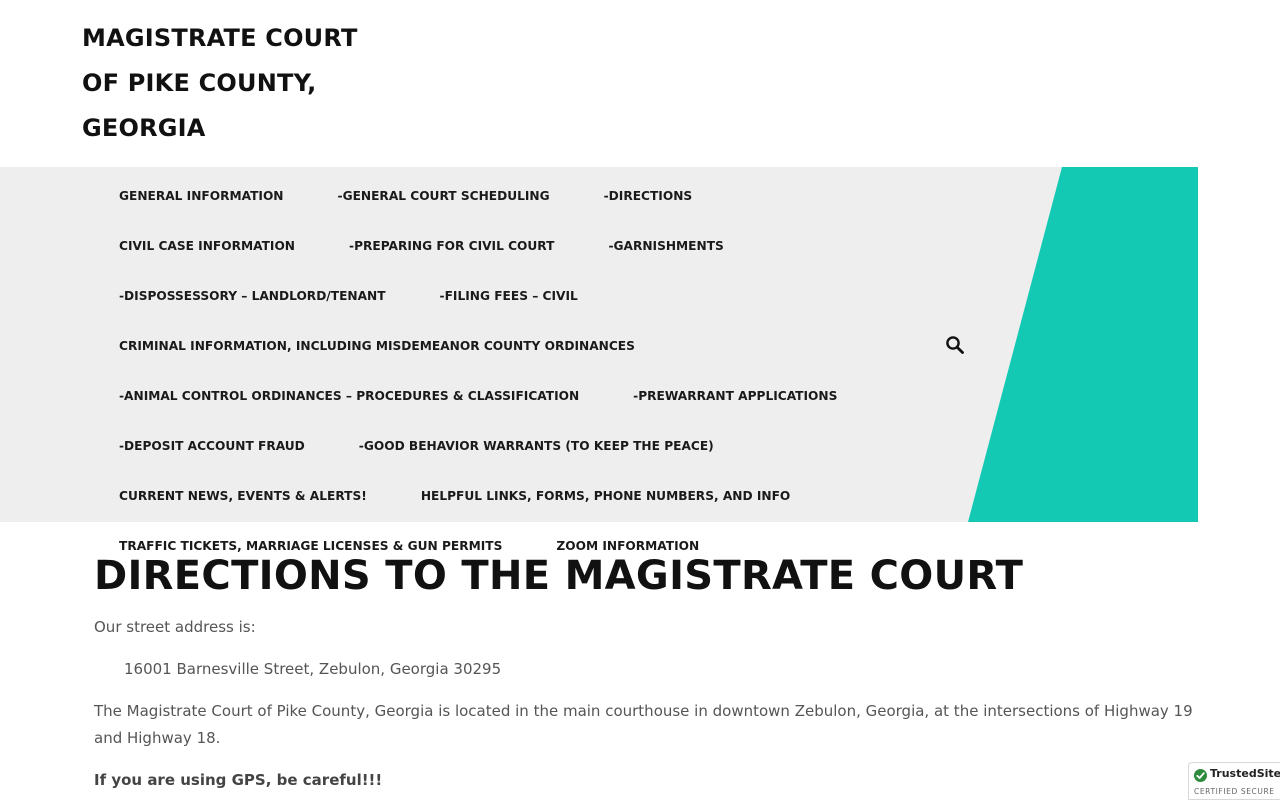  What do you see at coordinates (243, 496) in the screenshot?
I see `nav-item-current-news: CURRENT NEWS, EVENTS & ALERTS!` at bounding box center [243, 496].